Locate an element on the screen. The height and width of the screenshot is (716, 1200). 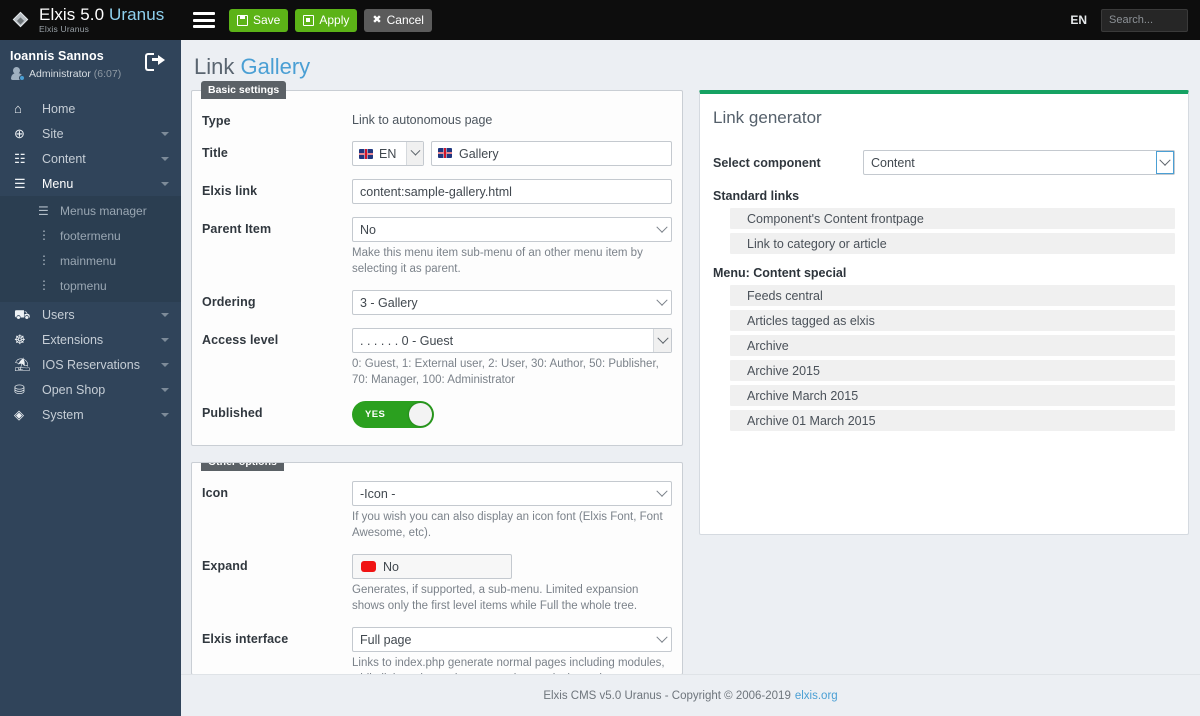
sidebar-subitem-label: topmenu is located at coordinates (83, 285).